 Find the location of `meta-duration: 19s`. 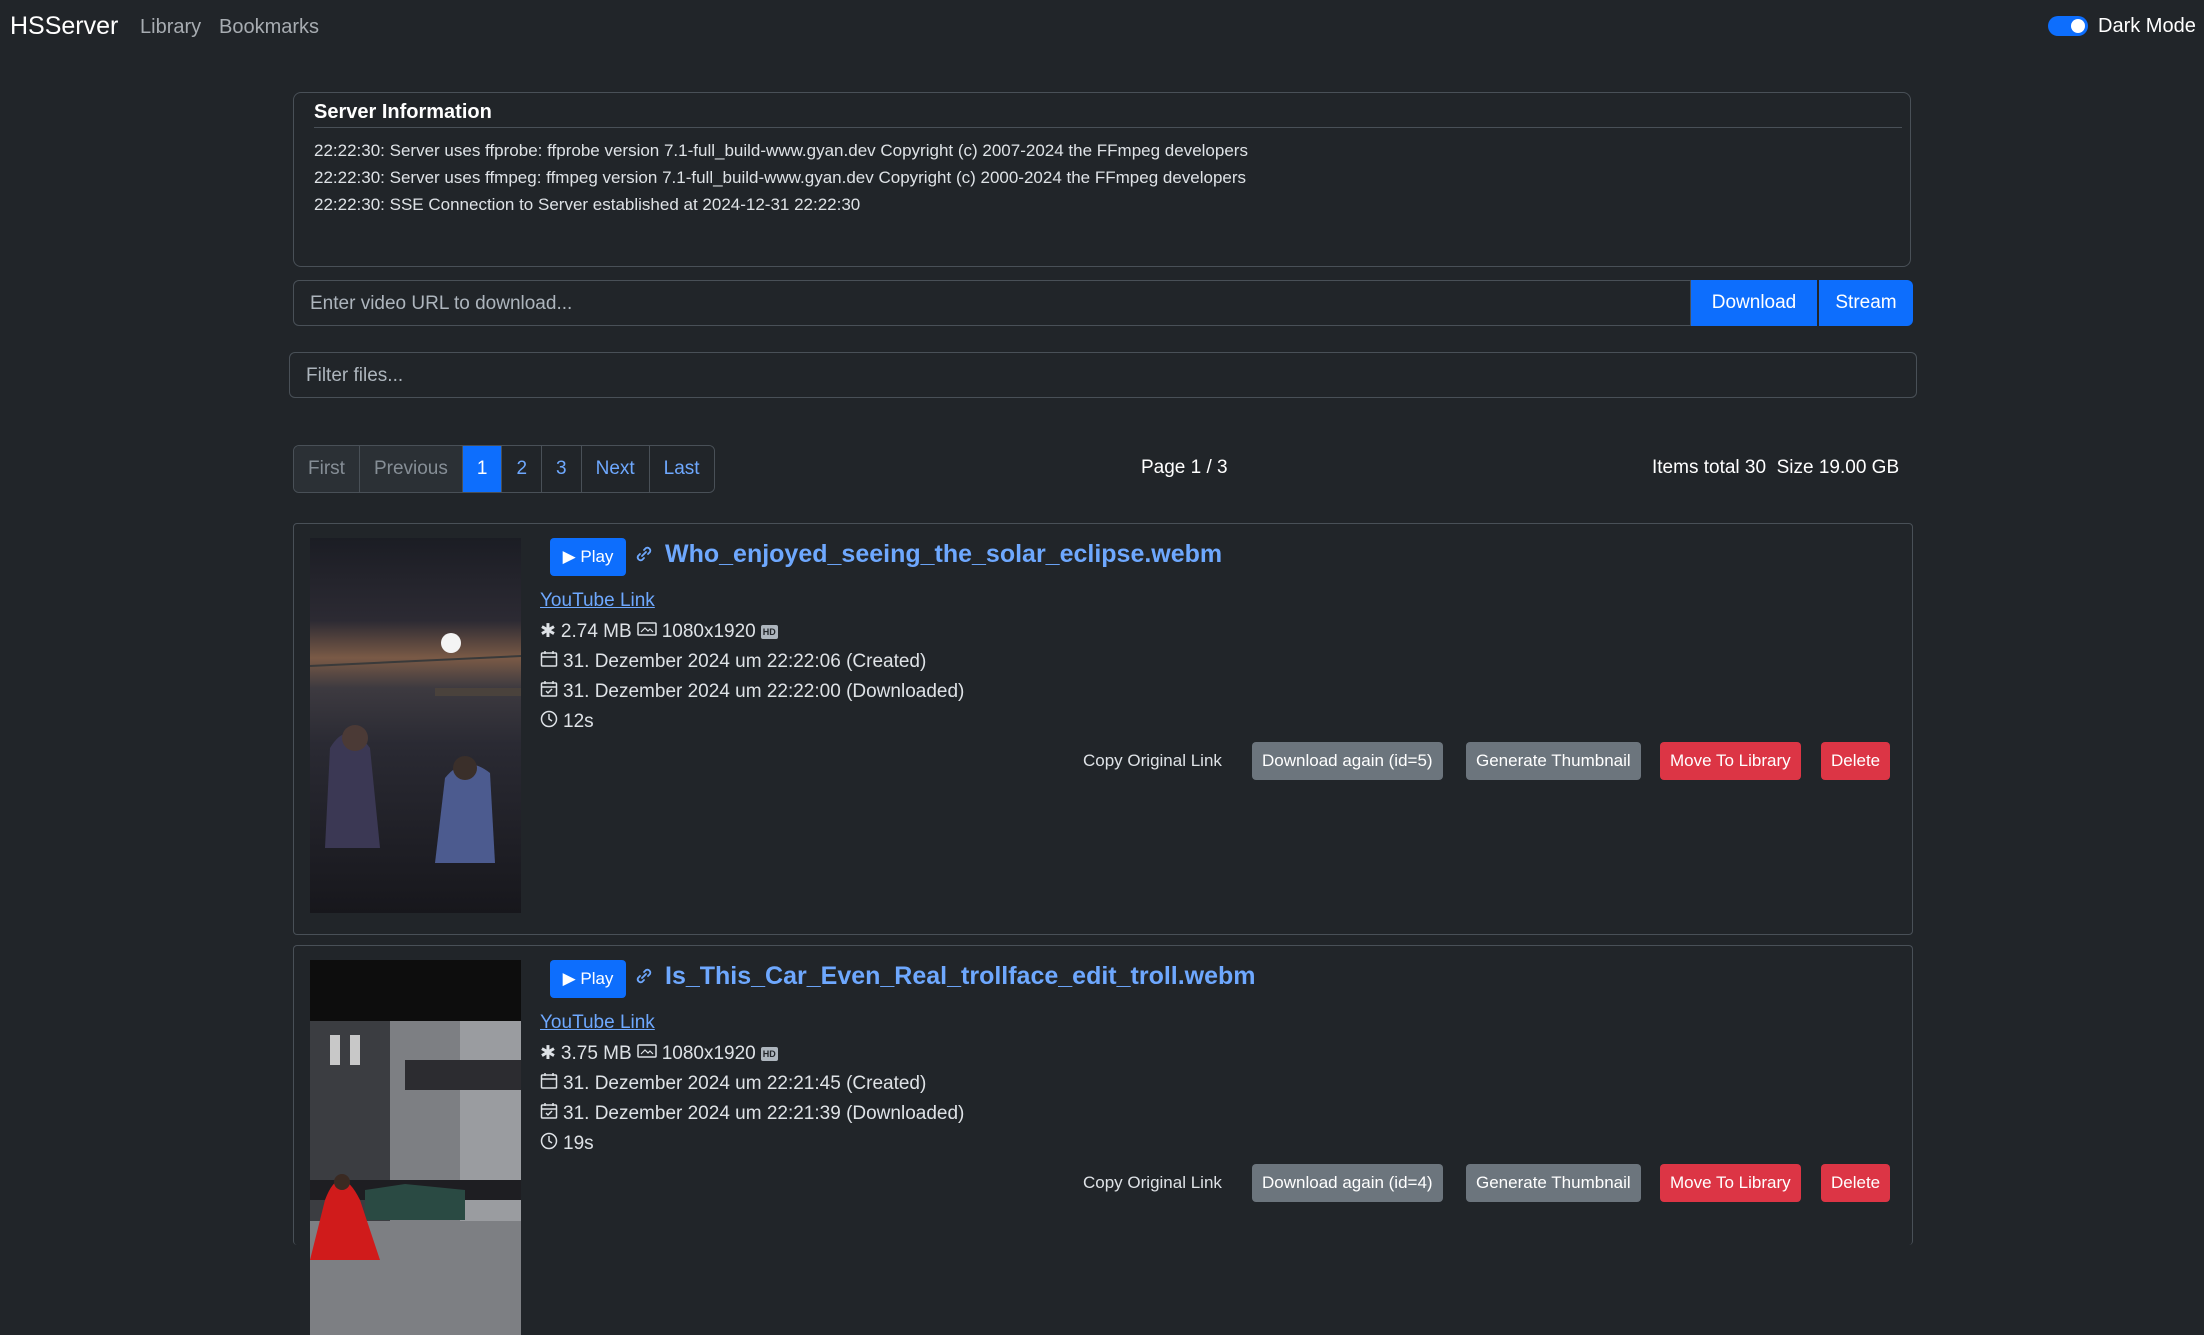

meta-duration: 19s is located at coordinates (567, 1144).